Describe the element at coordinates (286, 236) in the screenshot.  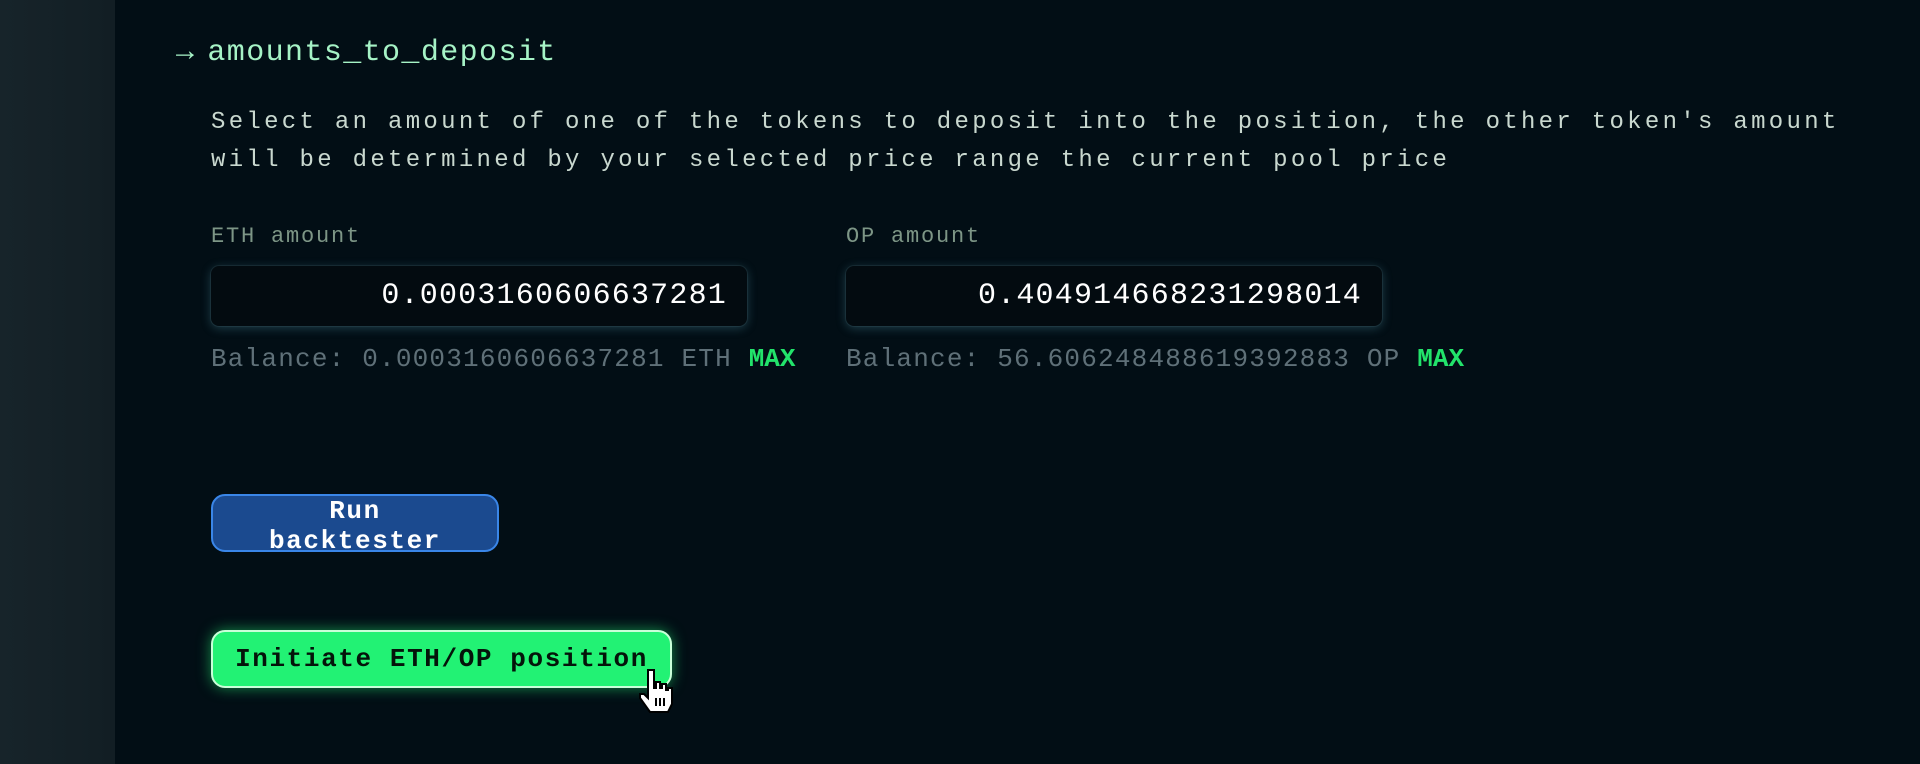
I see `eth-amount-label: ETH amount` at that location.